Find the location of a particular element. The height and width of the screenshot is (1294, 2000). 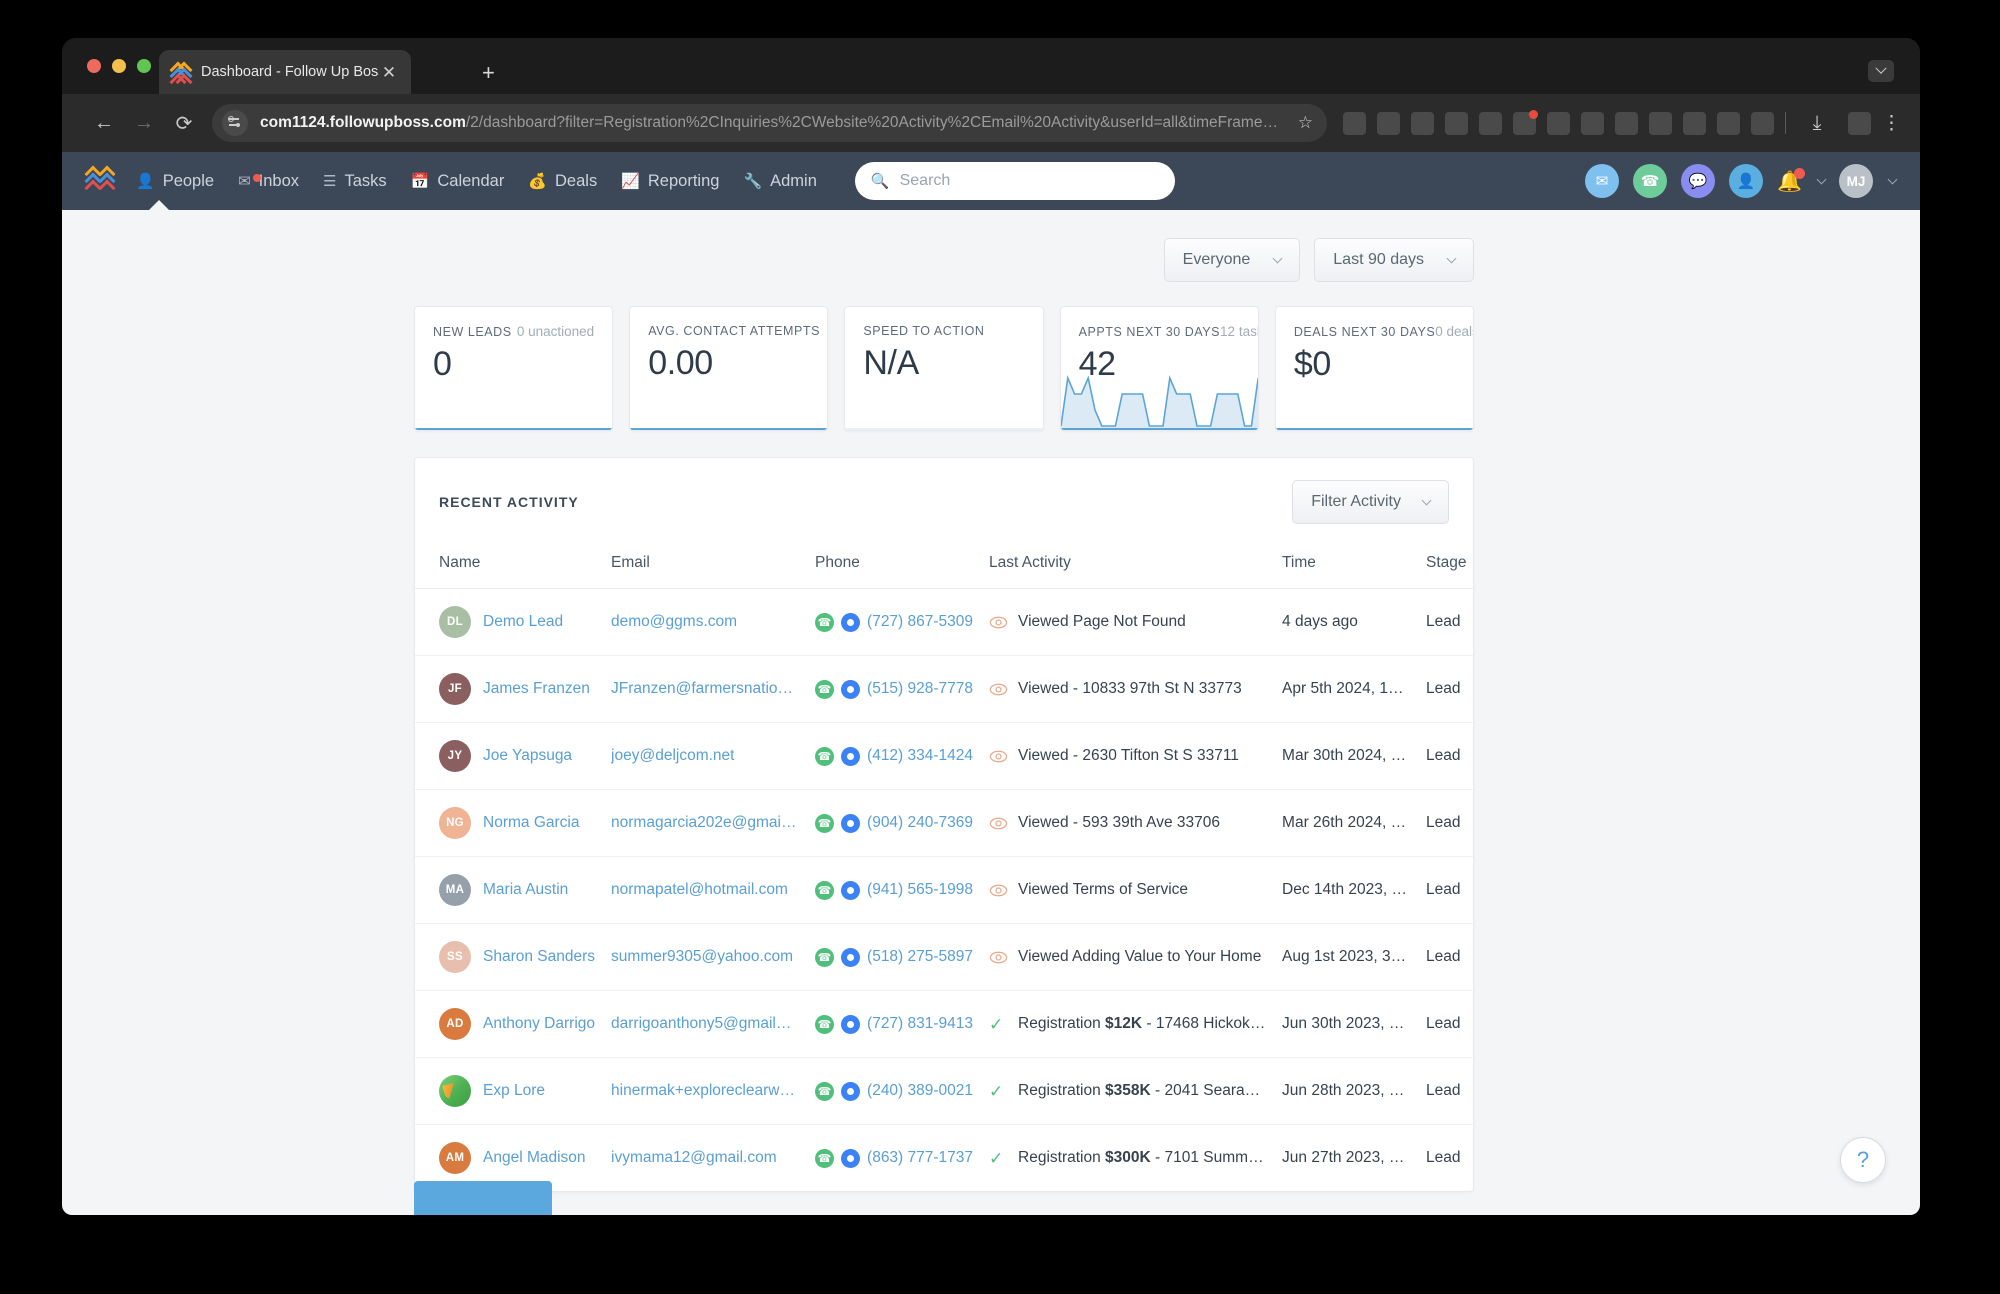

nav-item-reporting: 📈 Reporting is located at coordinates (670, 181).